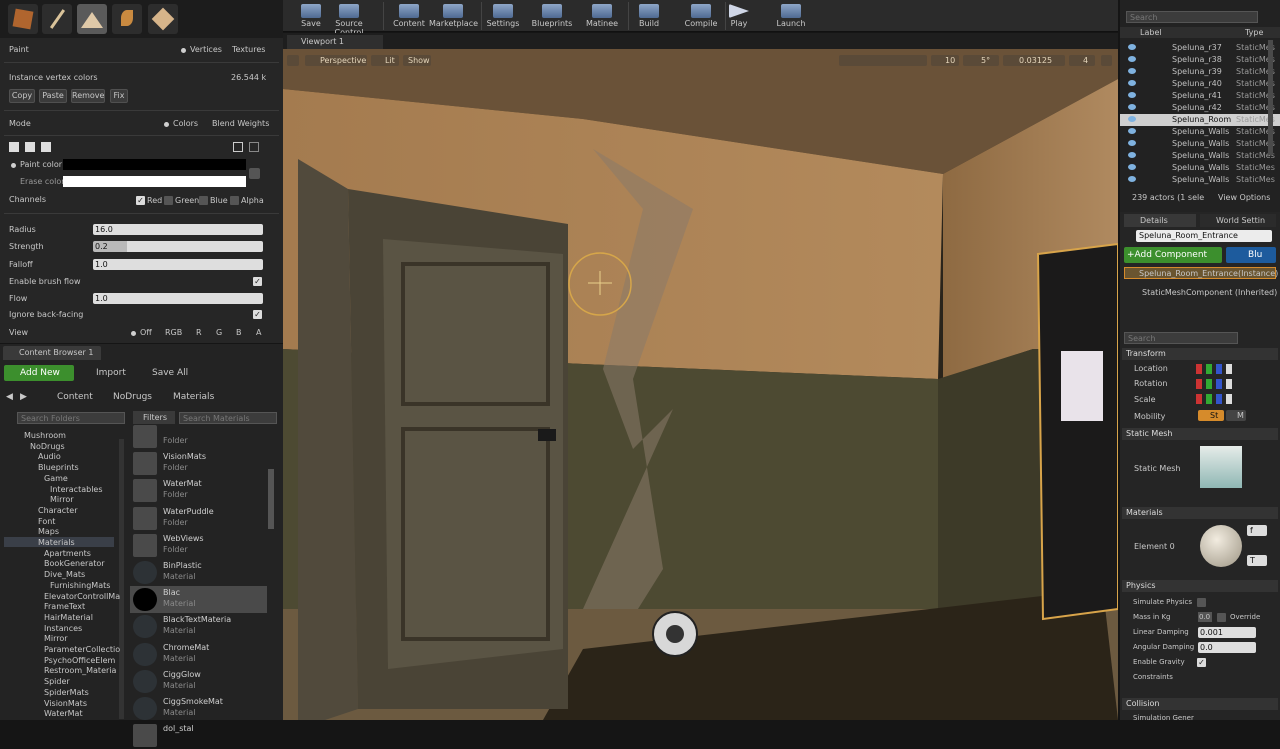  What do you see at coordinates (238, 147) in the screenshot?
I see `zoom-icon` at bounding box center [238, 147].